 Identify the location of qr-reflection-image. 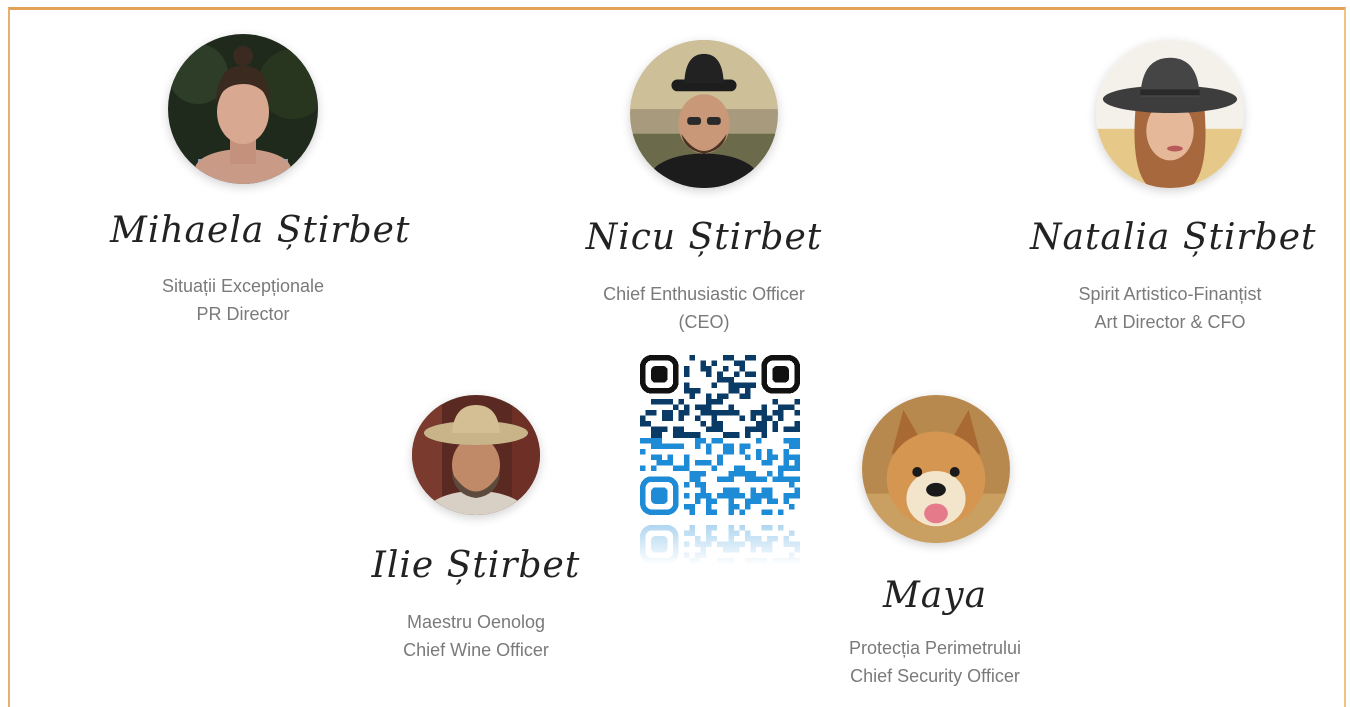
(720, 545).